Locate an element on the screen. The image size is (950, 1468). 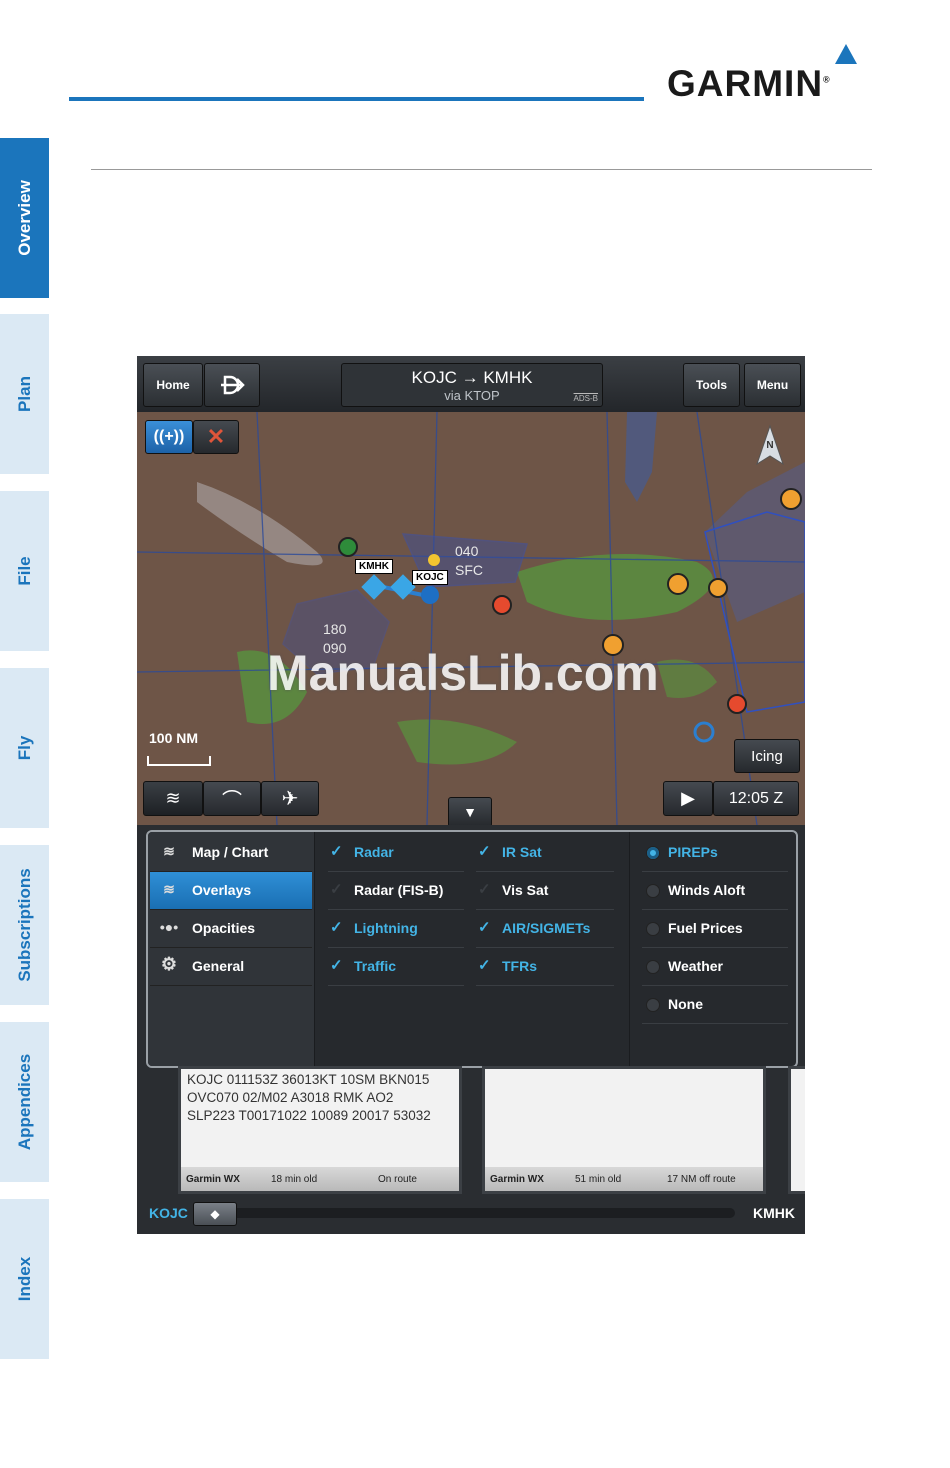
card-position: 17 NM off route is located at coordinates (701, 1179).